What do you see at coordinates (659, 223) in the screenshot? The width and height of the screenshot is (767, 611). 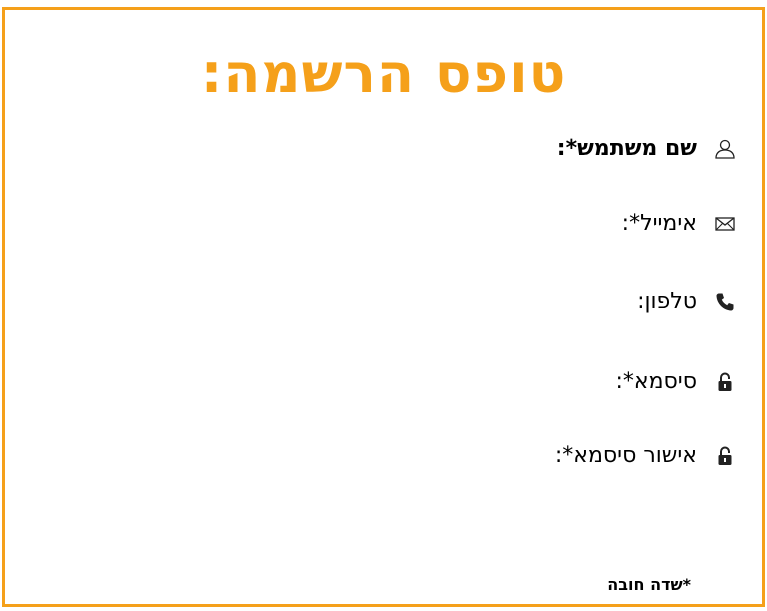 I see `email-label: אימייל*:` at bounding box center [659, 223].